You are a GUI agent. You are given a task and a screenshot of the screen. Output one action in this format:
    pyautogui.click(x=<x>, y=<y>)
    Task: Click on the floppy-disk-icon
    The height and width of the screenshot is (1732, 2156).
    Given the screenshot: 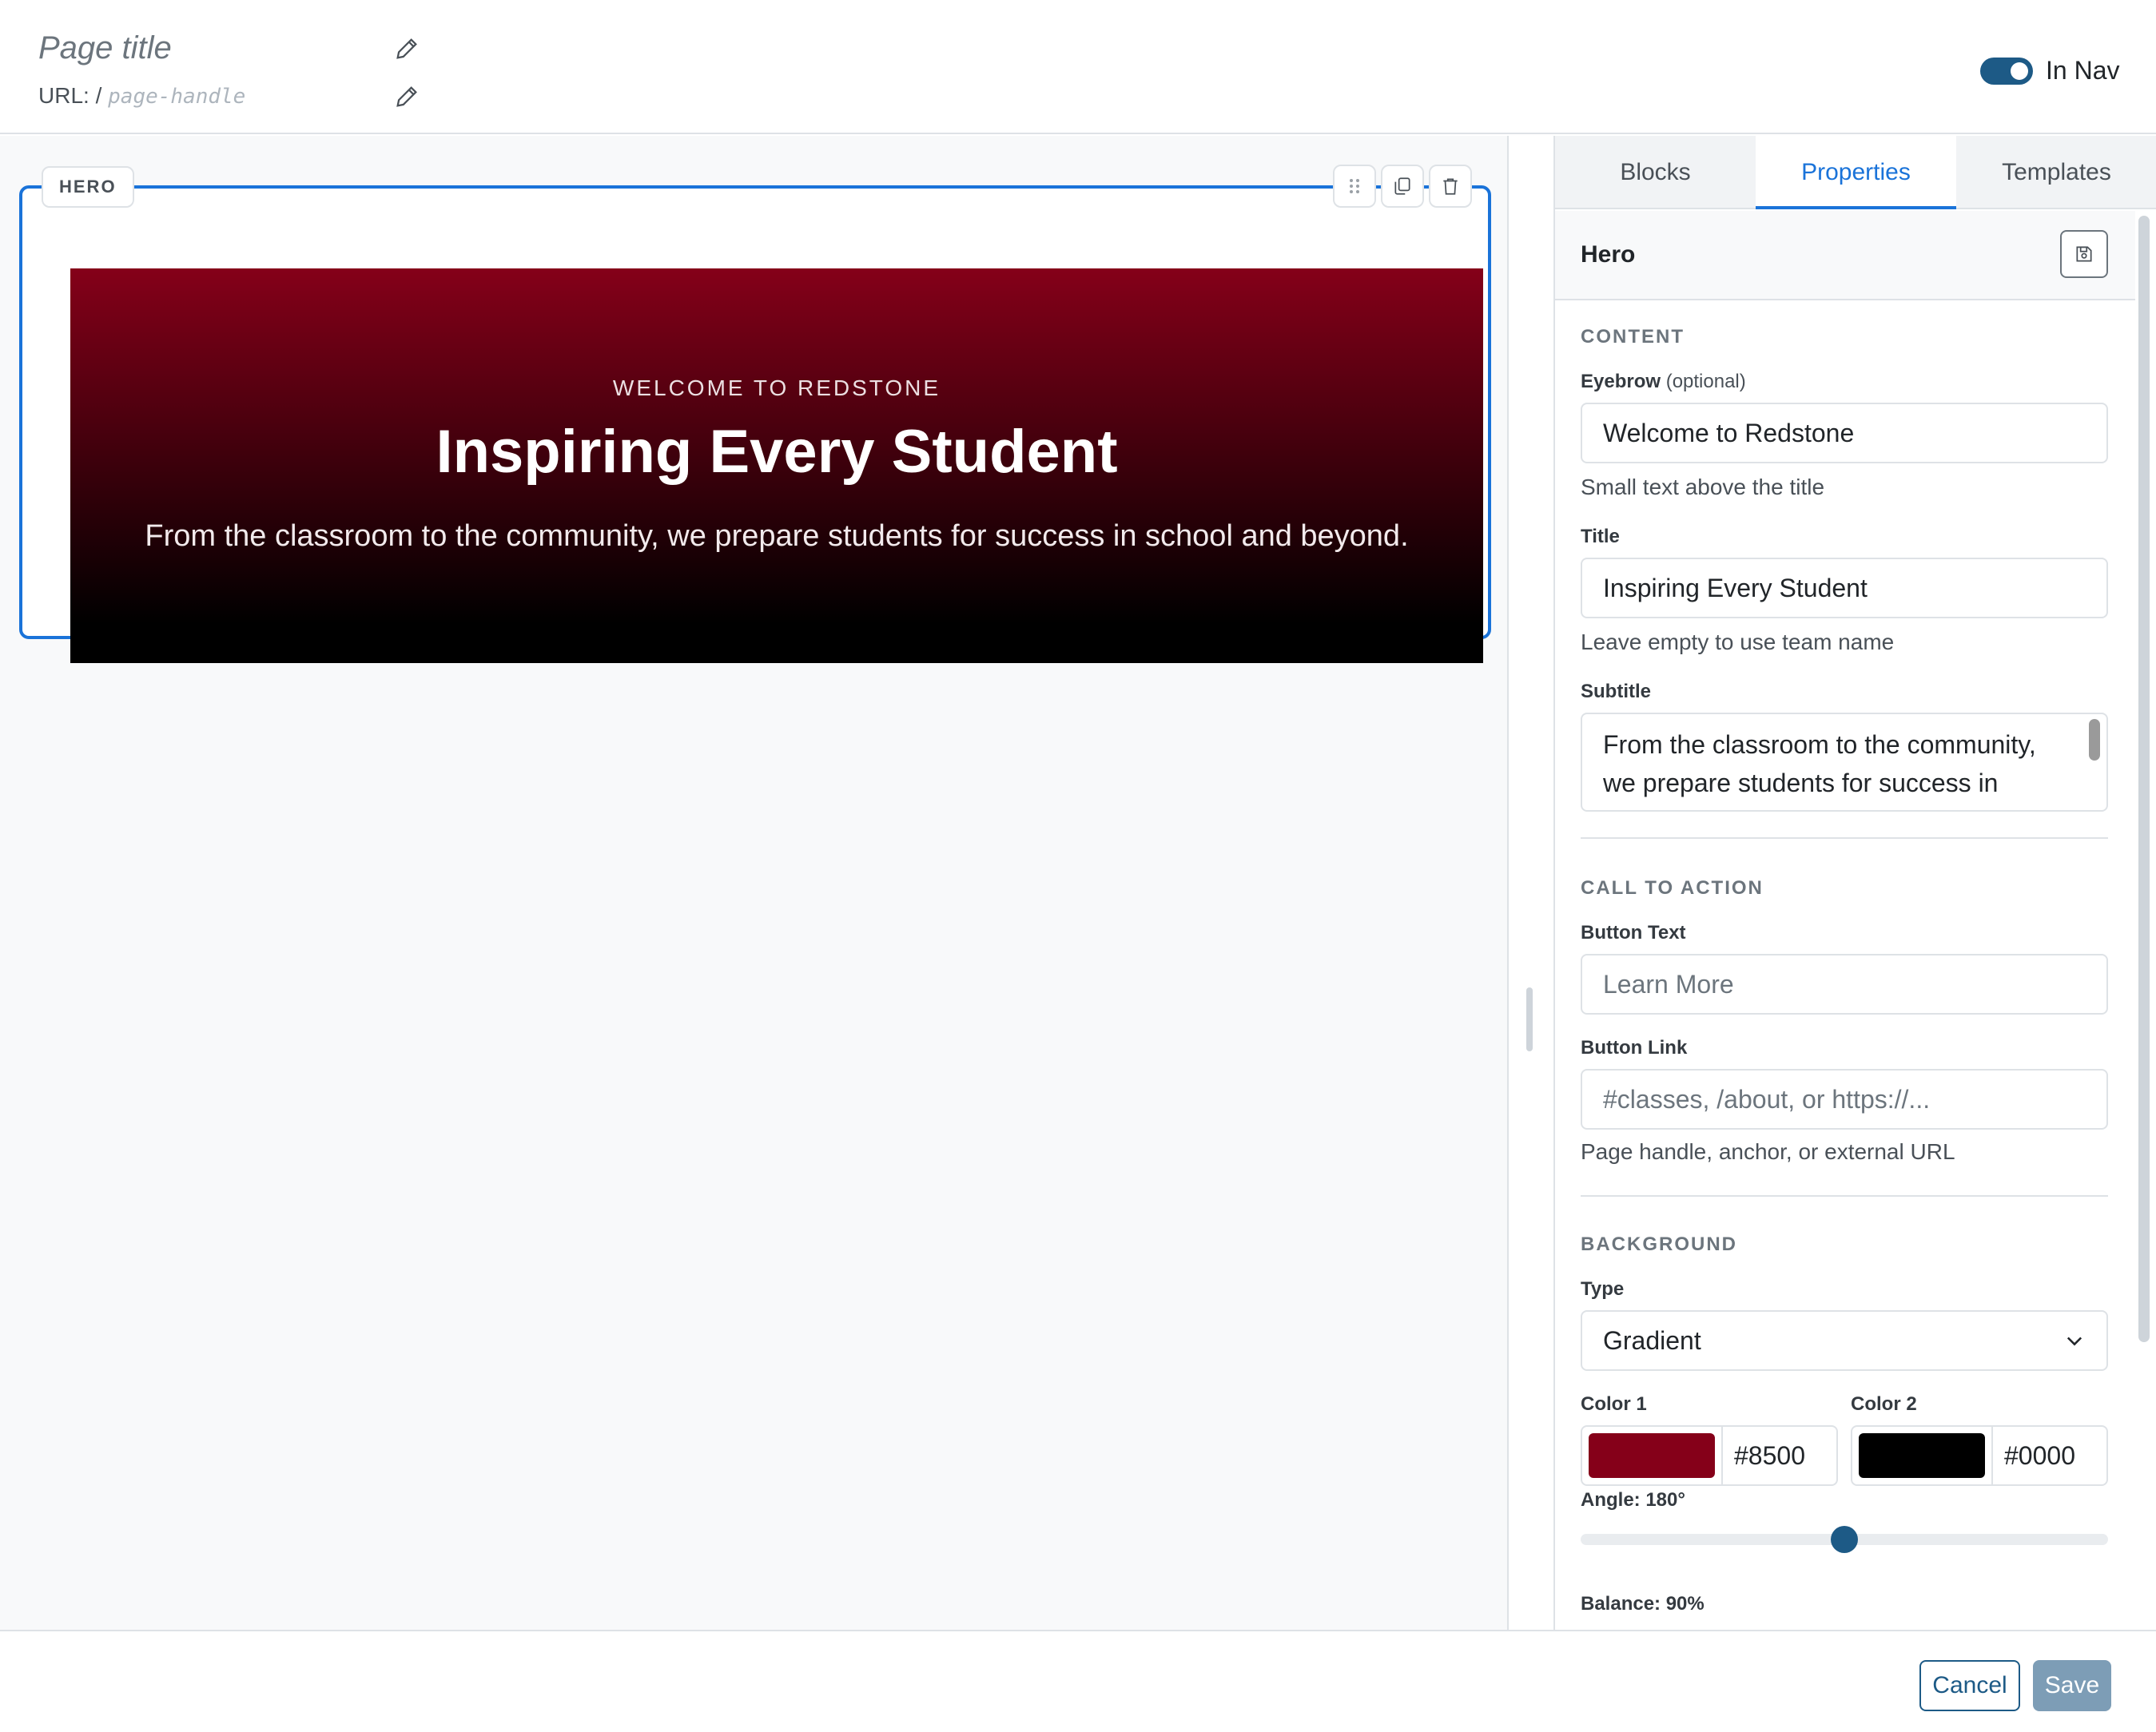 What is the action you would take?
    pyautogui.click(x=2084, y=254)
    